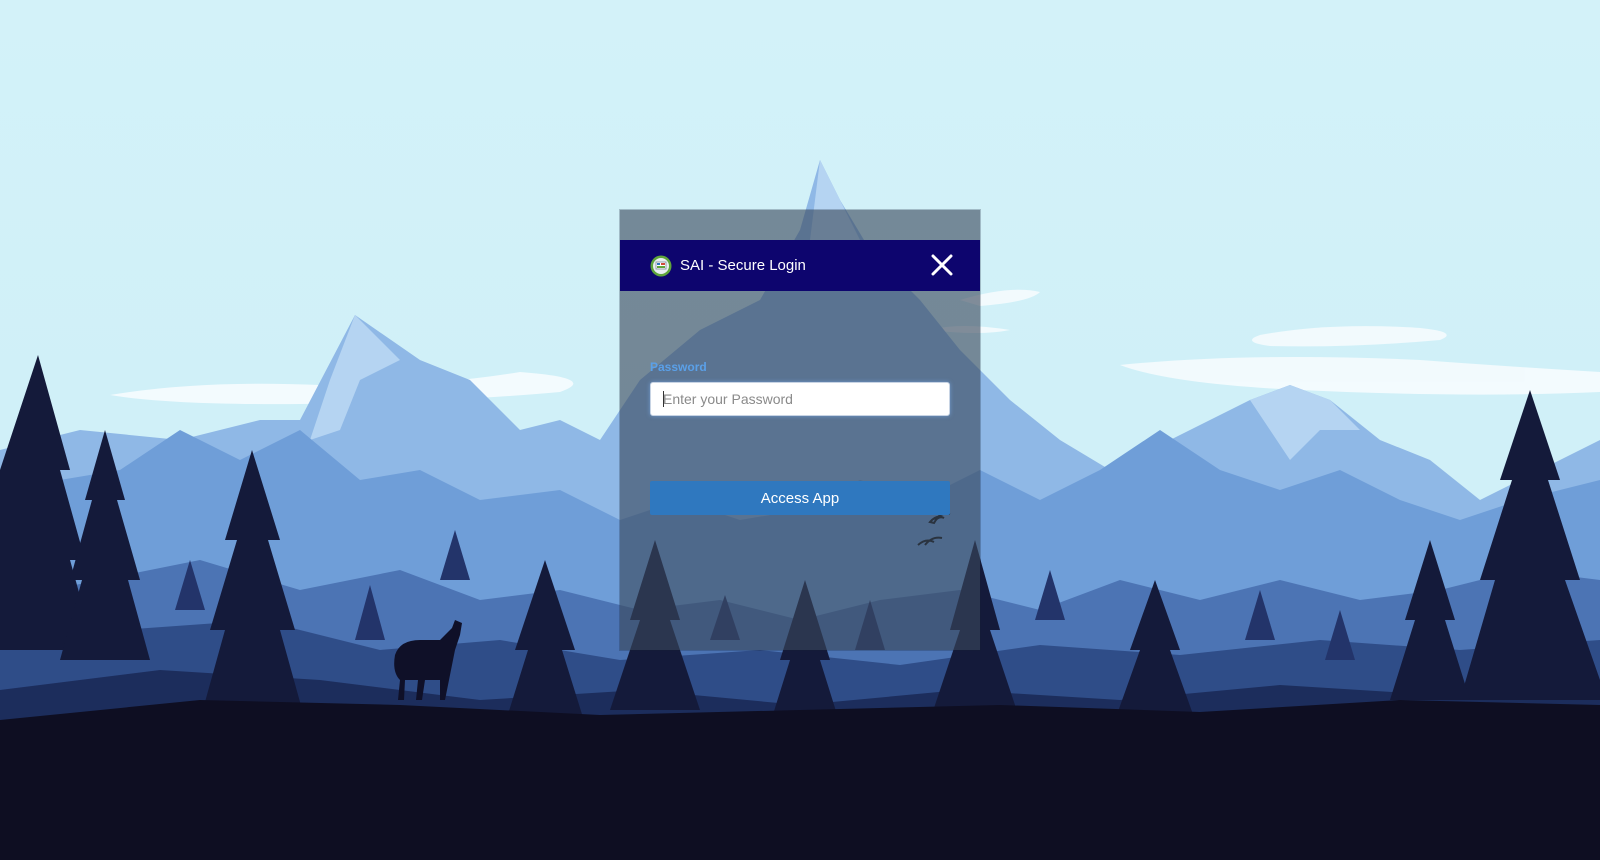 This screenshot has width=1600, height=860. I want to click on password-input, so click(800, 399).